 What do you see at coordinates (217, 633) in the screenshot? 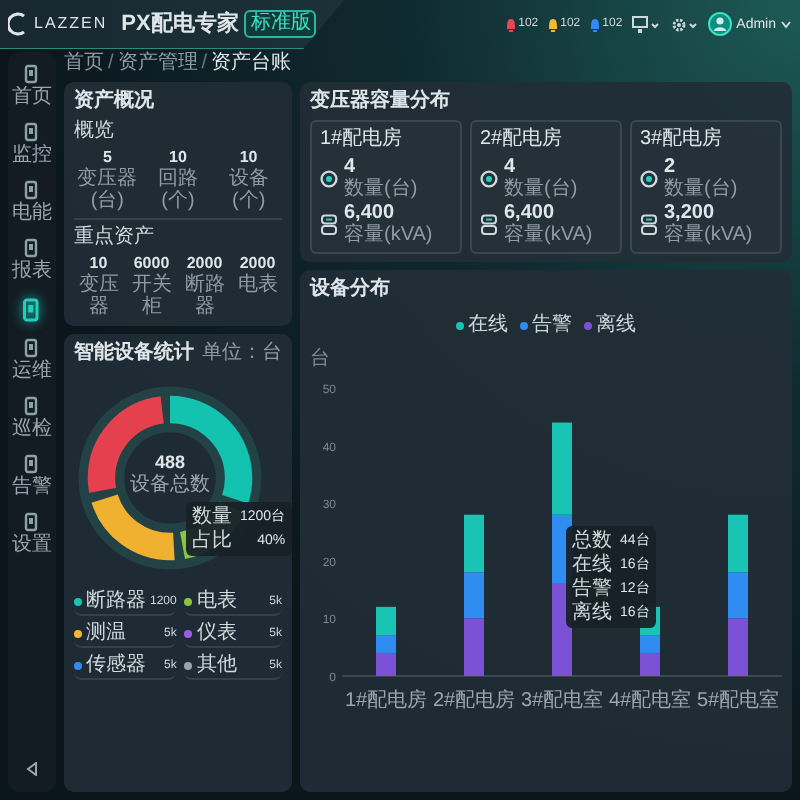
I see `legend-label: 仪表` at bounding box center [217, 633].